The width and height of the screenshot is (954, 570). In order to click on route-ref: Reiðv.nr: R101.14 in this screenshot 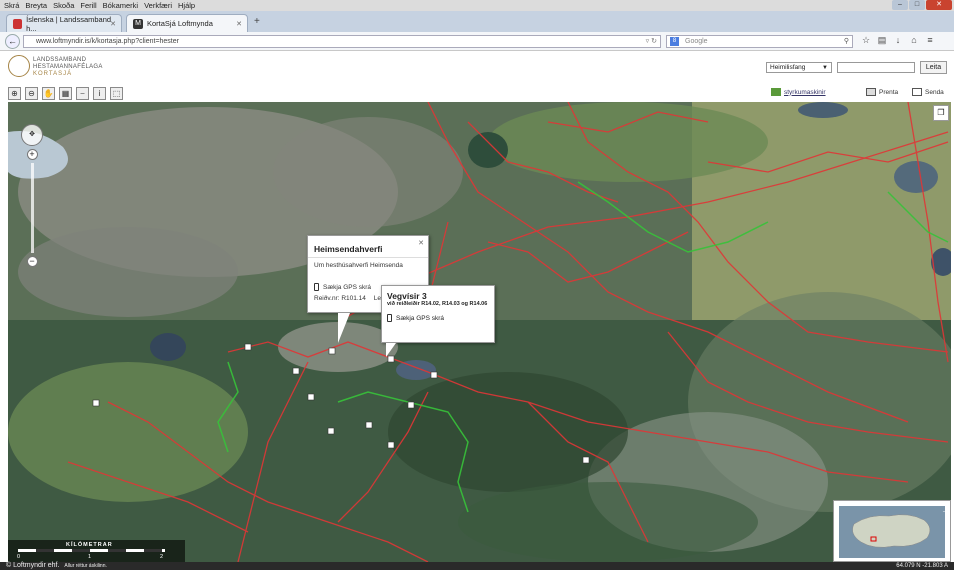, I will do `click(340, 298)`.